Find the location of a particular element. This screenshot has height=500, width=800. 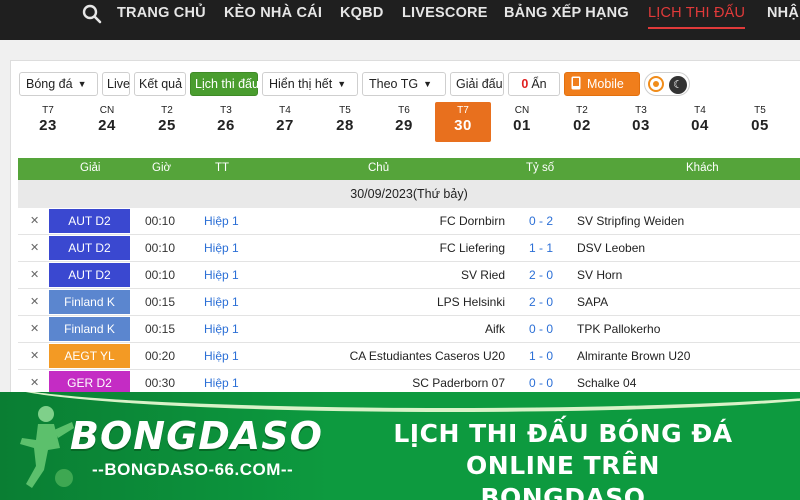

date-tab-27: T4 27 is located at coordinates (285, 122).